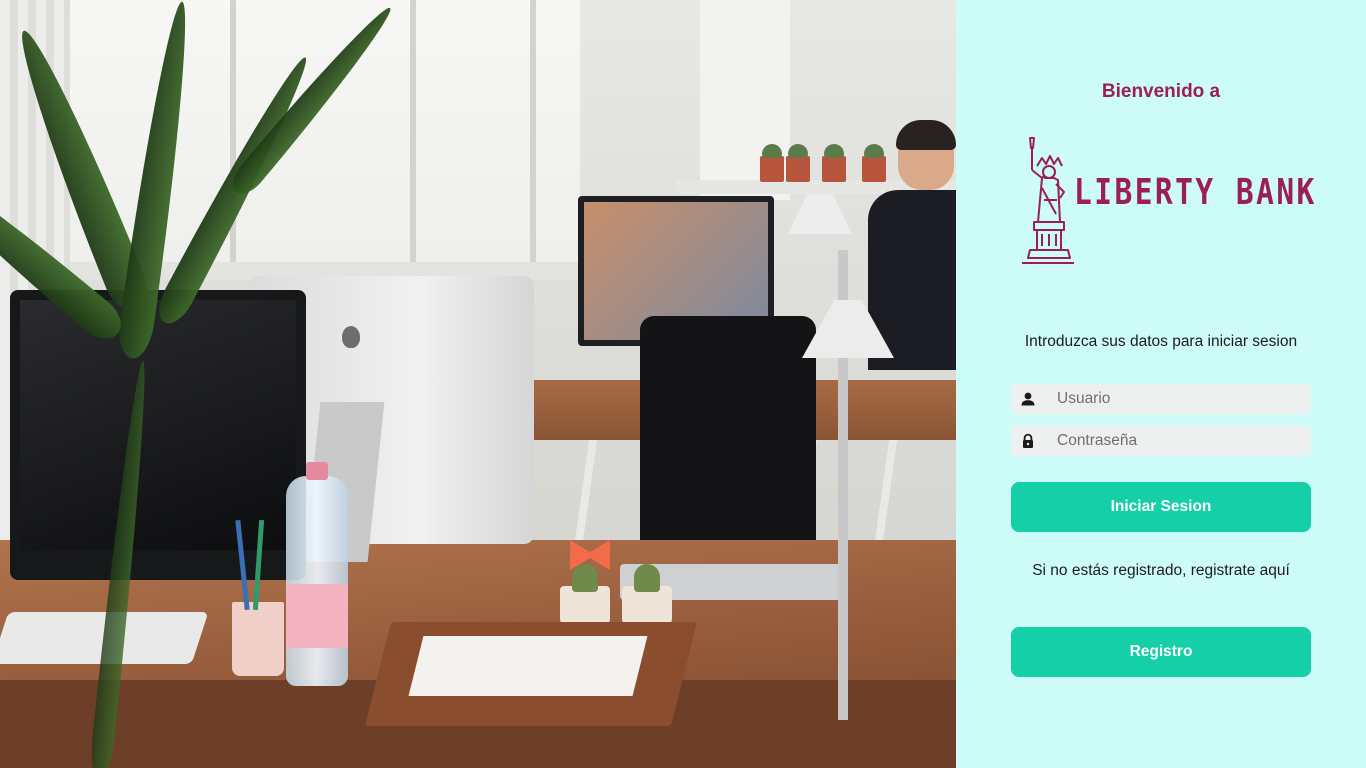 The width and height of the screenshot is (1366, 768). What do you see at coordinates (1028, 399) in the screenshot?
I see `user-icon` at bounding box center [1028, 399].